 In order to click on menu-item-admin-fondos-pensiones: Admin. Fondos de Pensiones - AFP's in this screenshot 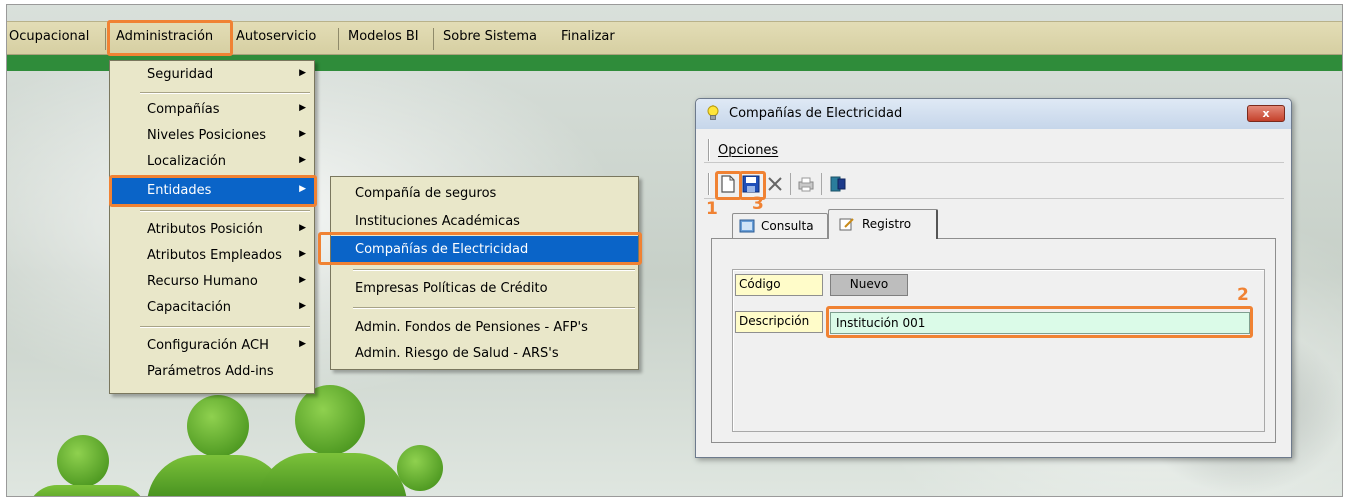, I will do `click(484, 327)`.